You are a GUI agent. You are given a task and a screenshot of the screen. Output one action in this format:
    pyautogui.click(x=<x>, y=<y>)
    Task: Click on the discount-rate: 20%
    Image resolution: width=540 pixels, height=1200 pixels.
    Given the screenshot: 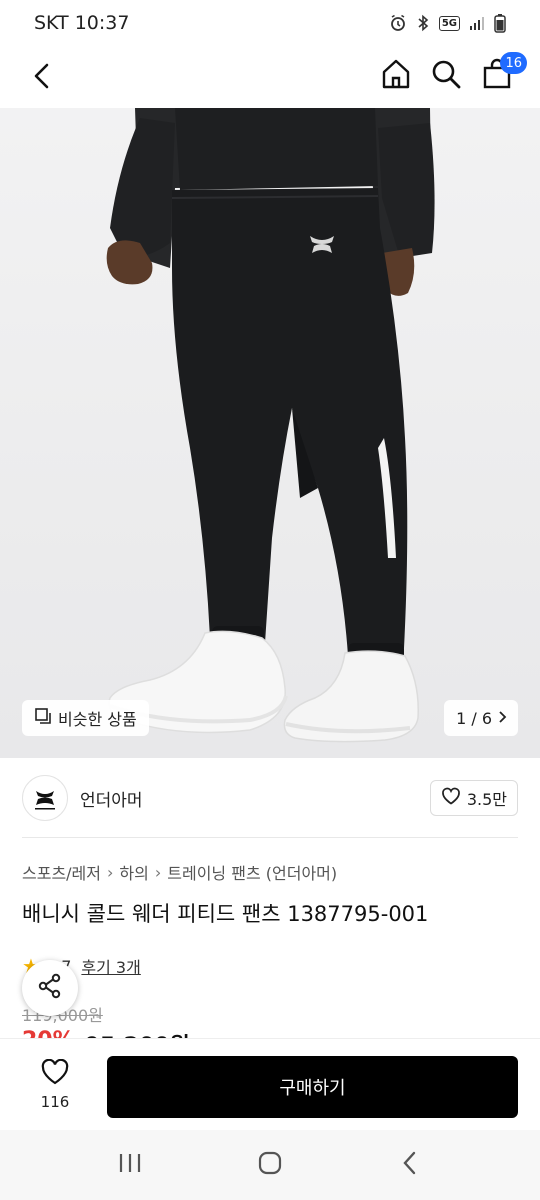 What is the action you would take?
    pyautogui.click(x=48, y=1033)
    